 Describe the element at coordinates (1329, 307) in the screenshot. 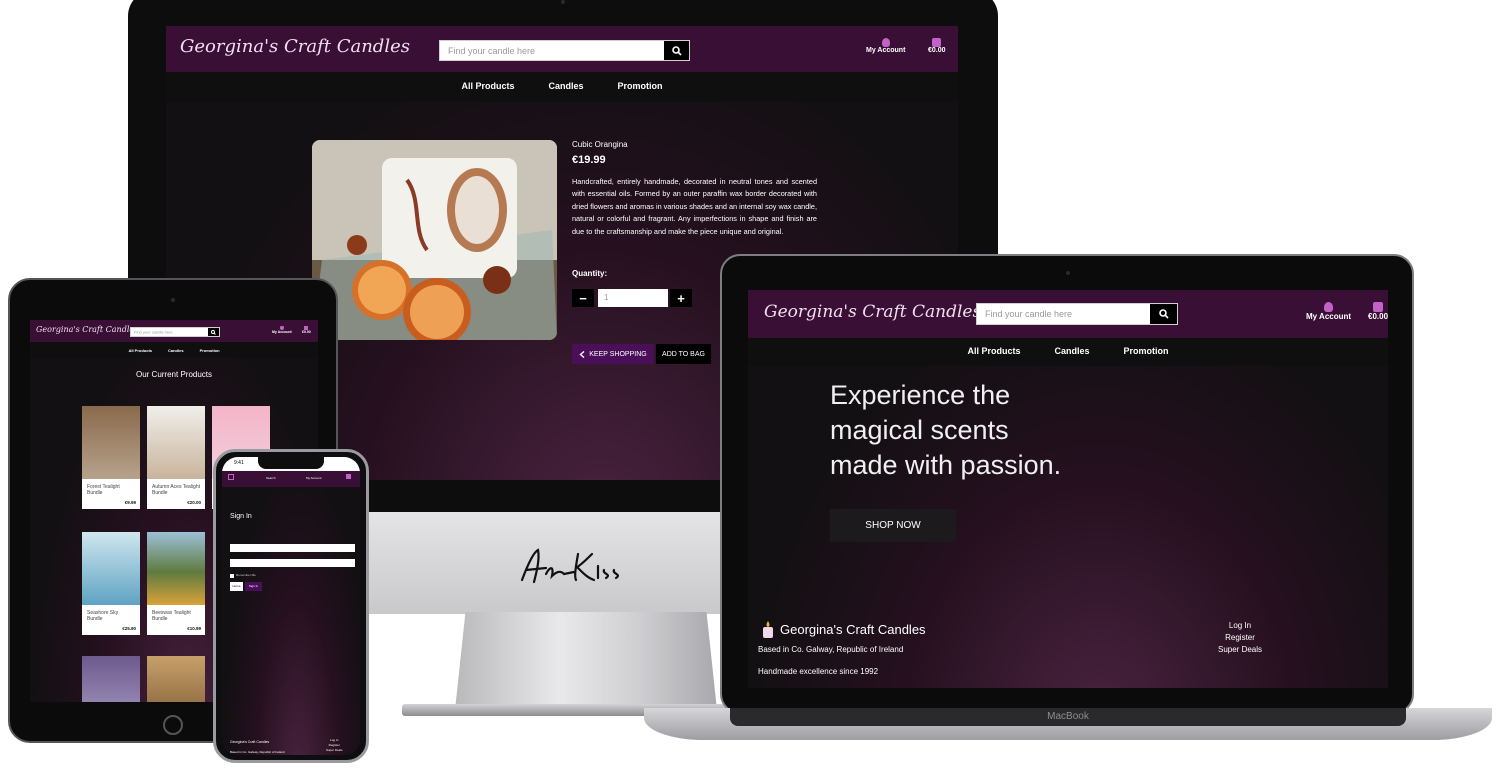

I see `user-icon` at that location.